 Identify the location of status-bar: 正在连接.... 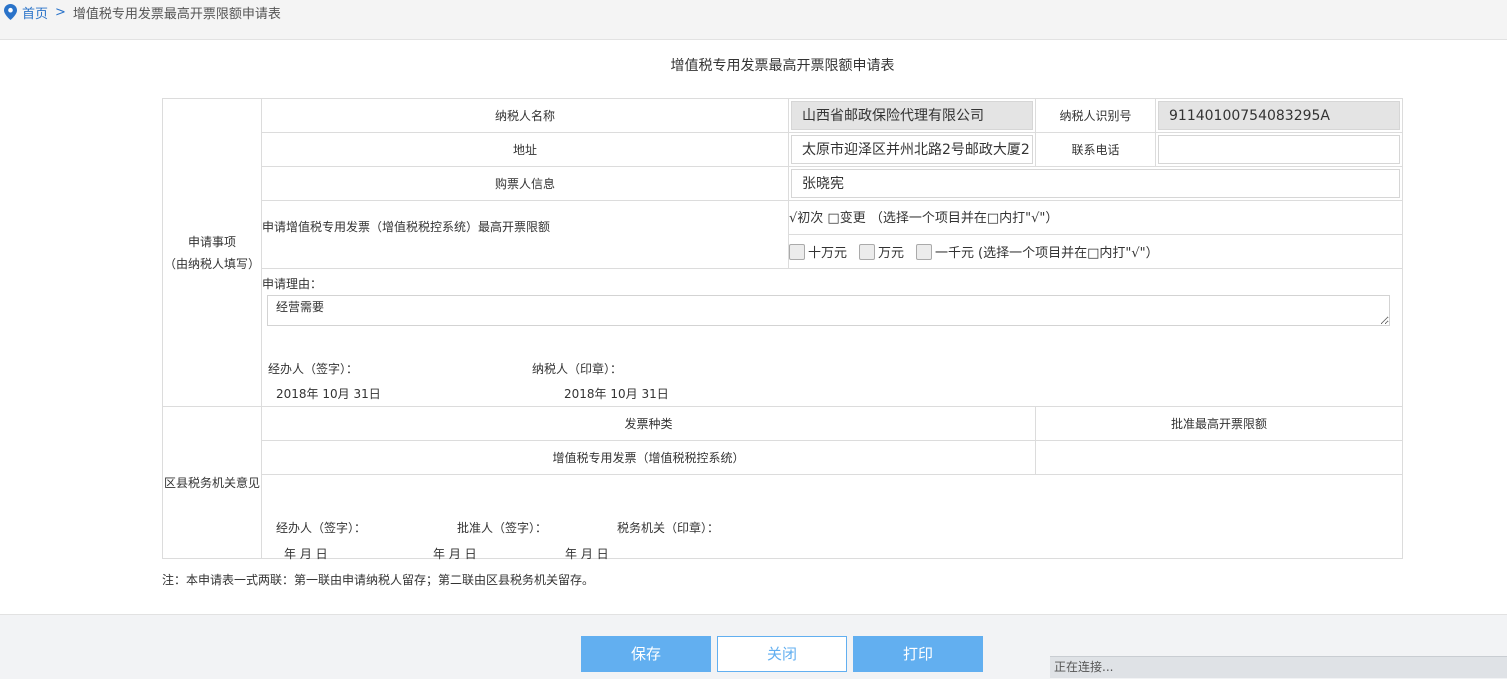
(1278, 667).